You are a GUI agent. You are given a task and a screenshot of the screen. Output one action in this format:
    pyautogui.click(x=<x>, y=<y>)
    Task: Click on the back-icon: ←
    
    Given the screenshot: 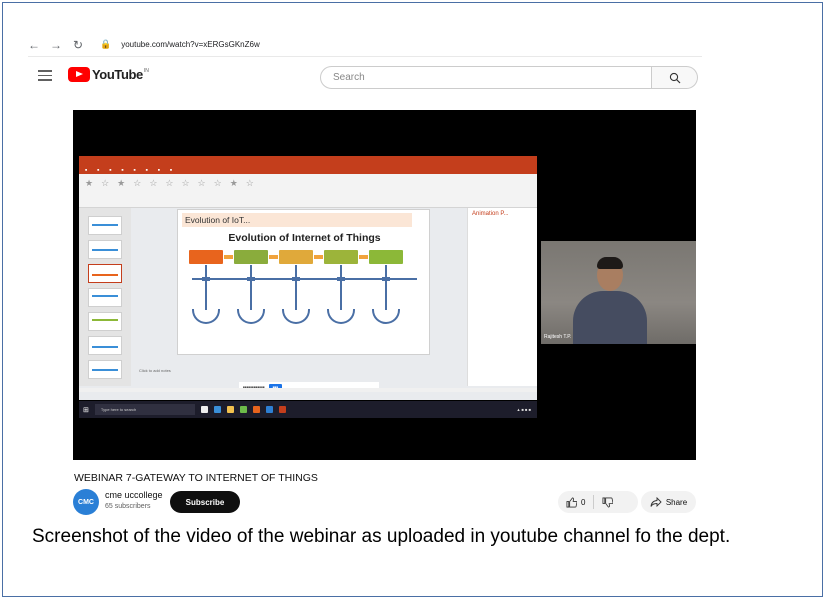 What is the action you would take?
    pyautogui.click(x=34, y=45)
    